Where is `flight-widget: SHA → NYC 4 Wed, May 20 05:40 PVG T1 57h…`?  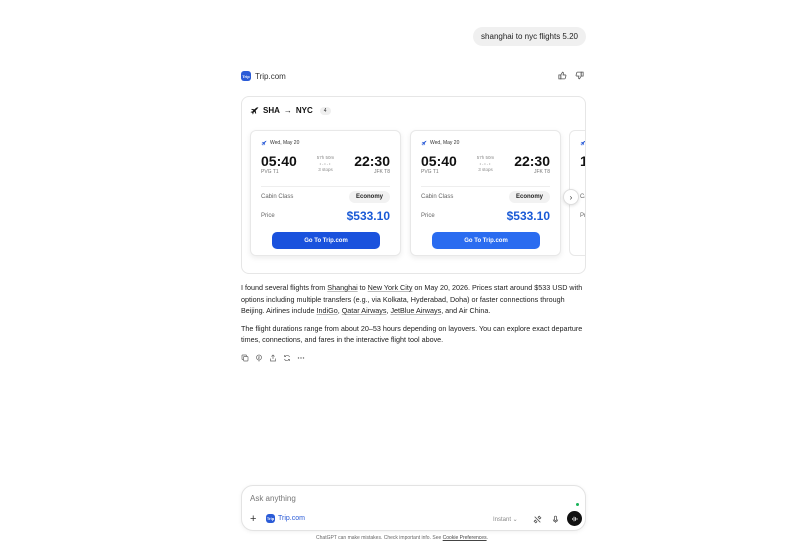 flight-widget: SHA → NYC 4 Wed, May 20 05:40 PVG T1 57h… is located at coordinates (413, 185).